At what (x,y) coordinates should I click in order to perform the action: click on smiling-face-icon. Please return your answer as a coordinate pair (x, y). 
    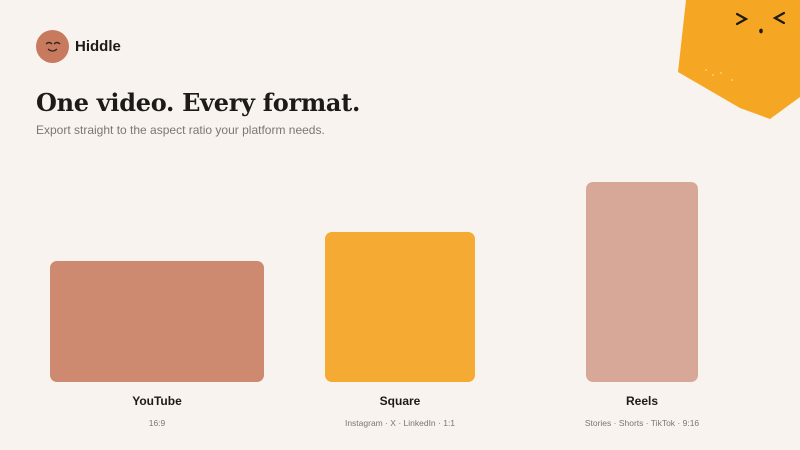
    Looking at the image, I should click on (52, 46).